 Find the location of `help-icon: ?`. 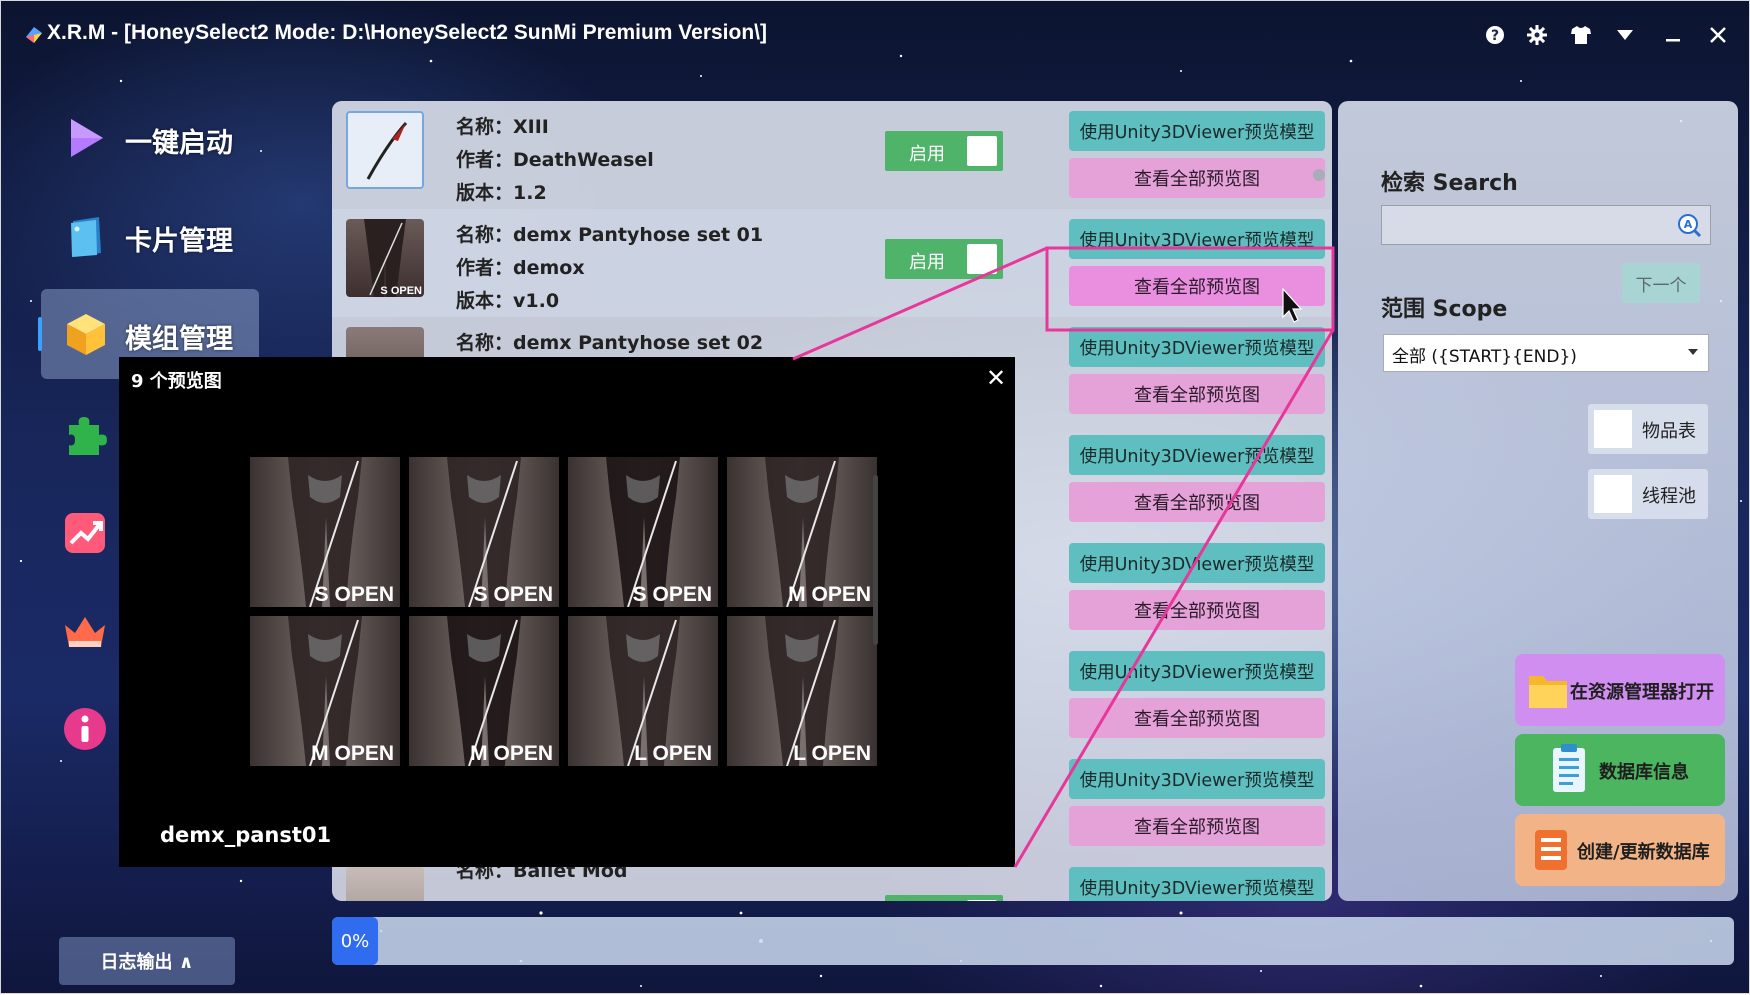

help-icon: ? is located at coordinates (1495, 35).